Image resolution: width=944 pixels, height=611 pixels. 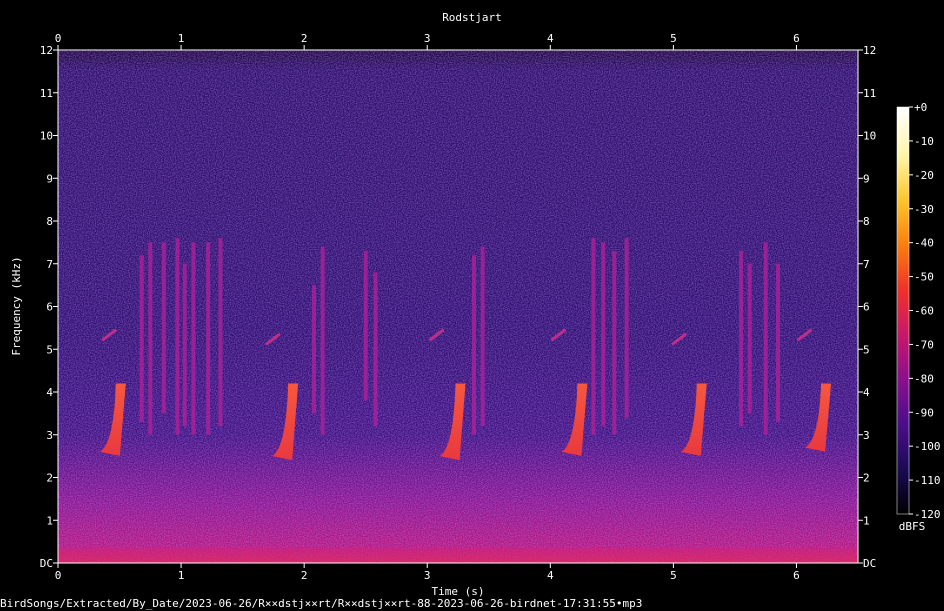 I want to click on colorbar-tick-label: -20, so click(x=924, y=175).